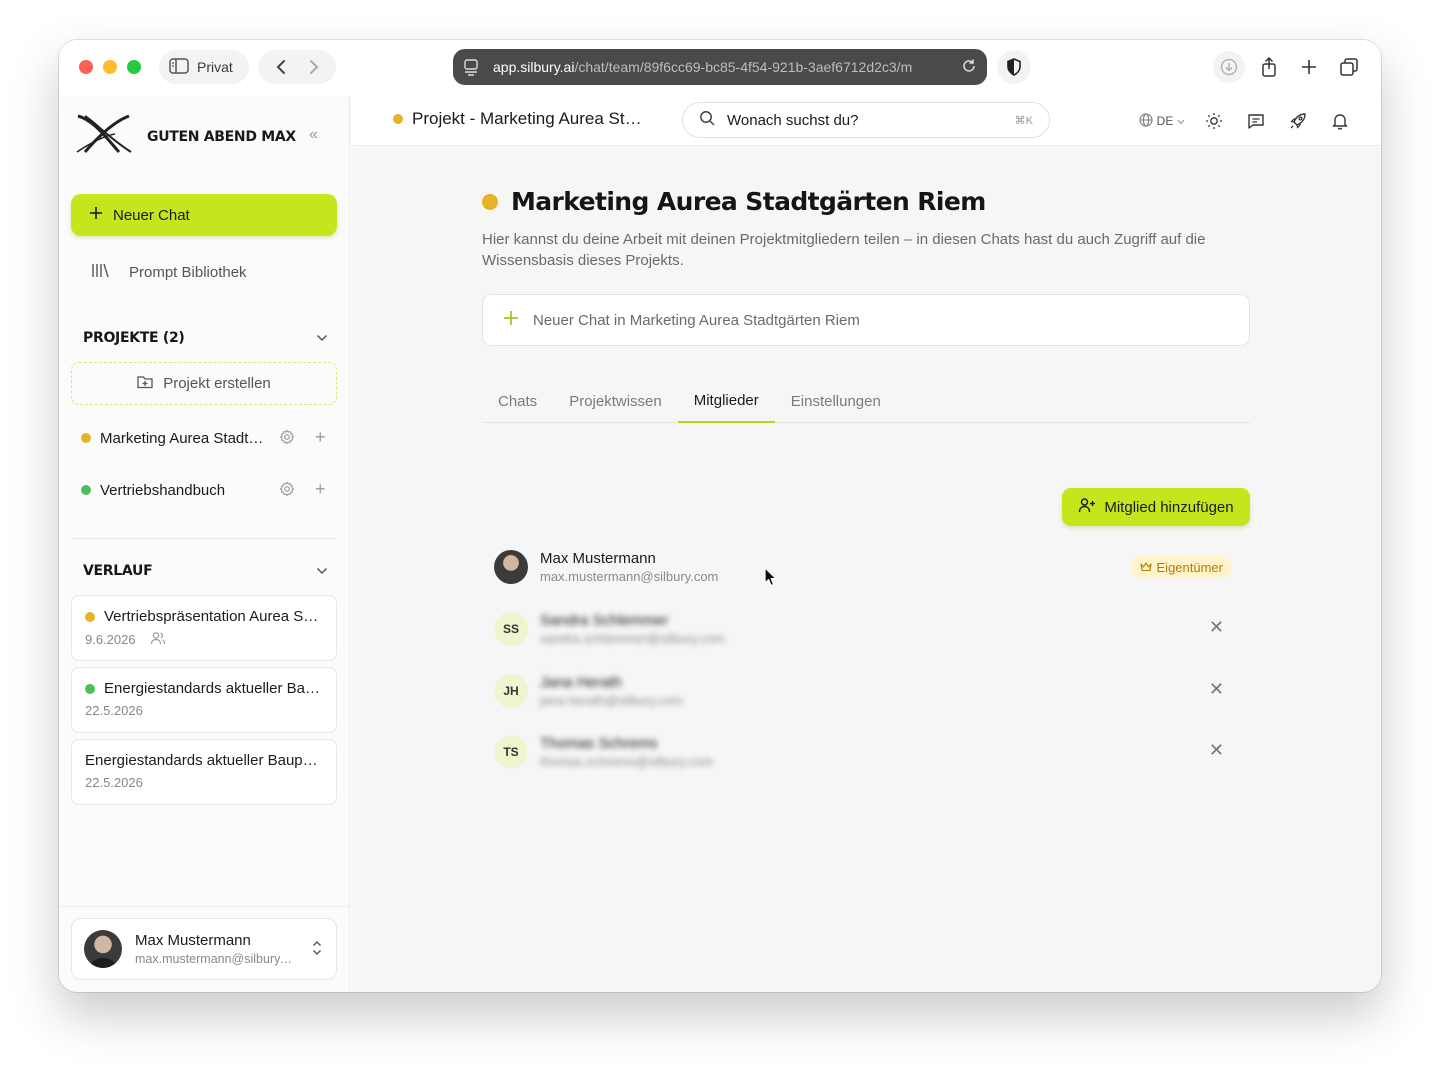 The width and height of the screenshot is (1440, 1070). I want to click on owner-badge: Eigentümer, so click(1181, 567).